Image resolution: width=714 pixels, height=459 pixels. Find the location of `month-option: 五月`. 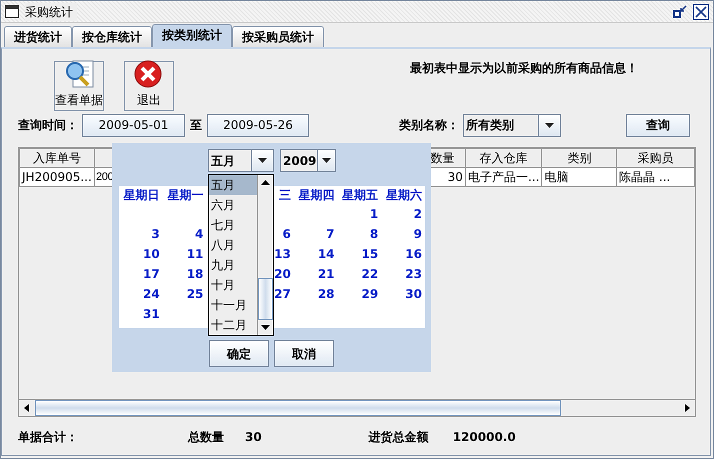

month-option: 五月 is located at coordinates (233, 185).